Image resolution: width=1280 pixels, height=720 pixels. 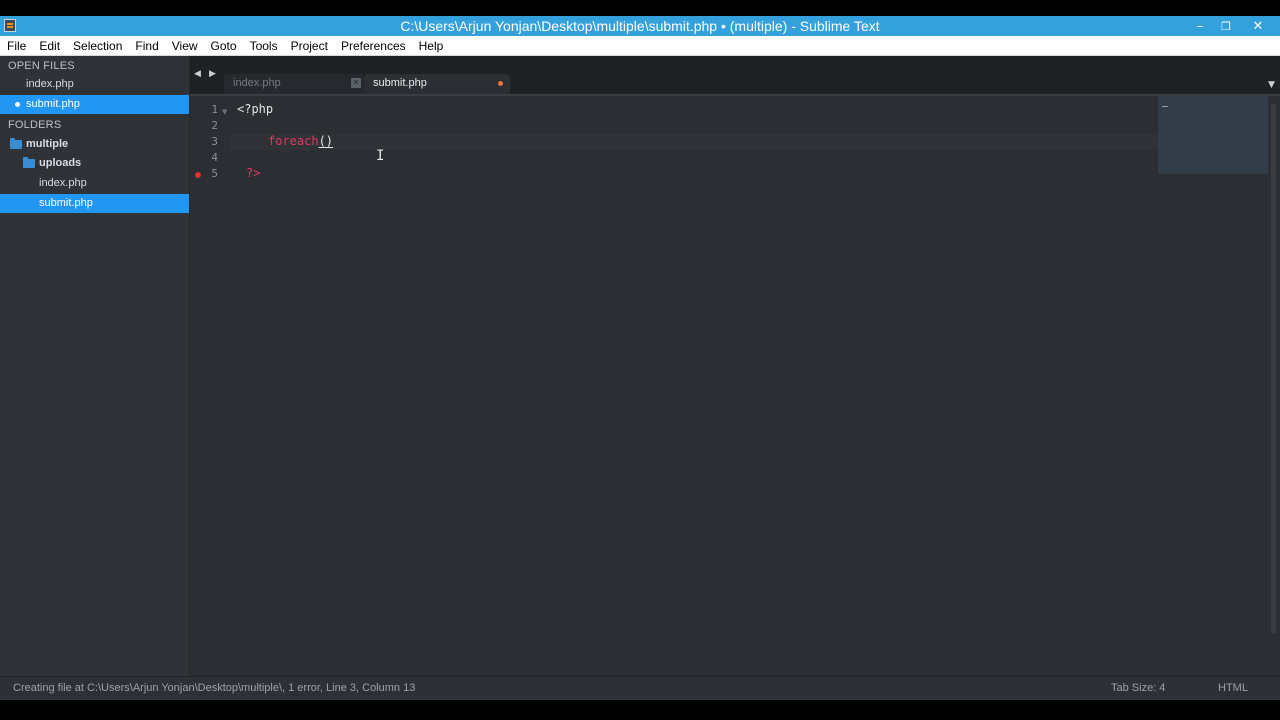 I want to click on foreach-keyword: foreach, so click(x=293, y=141).